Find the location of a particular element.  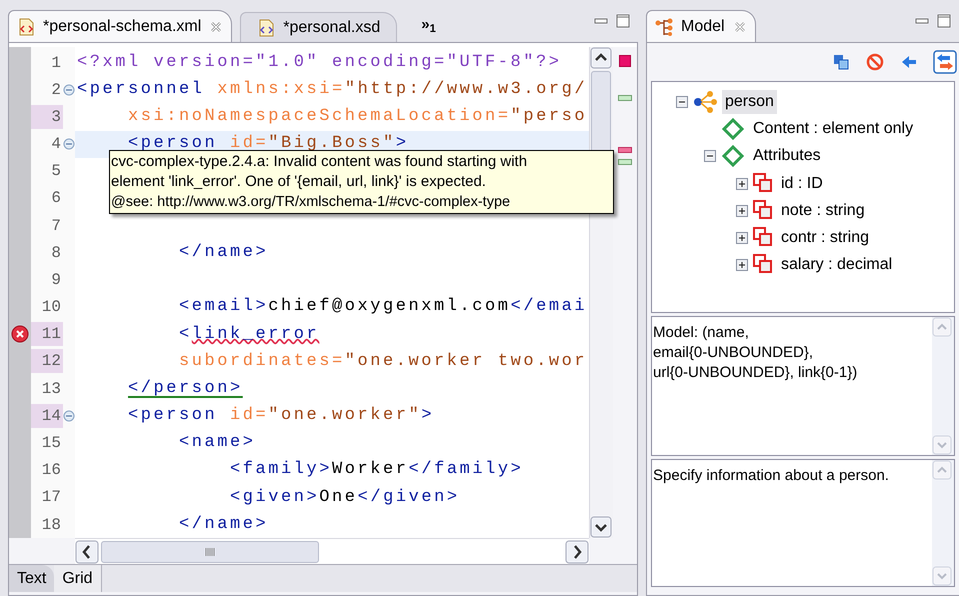

code-line: </person> is located at coordinates (185, 389).